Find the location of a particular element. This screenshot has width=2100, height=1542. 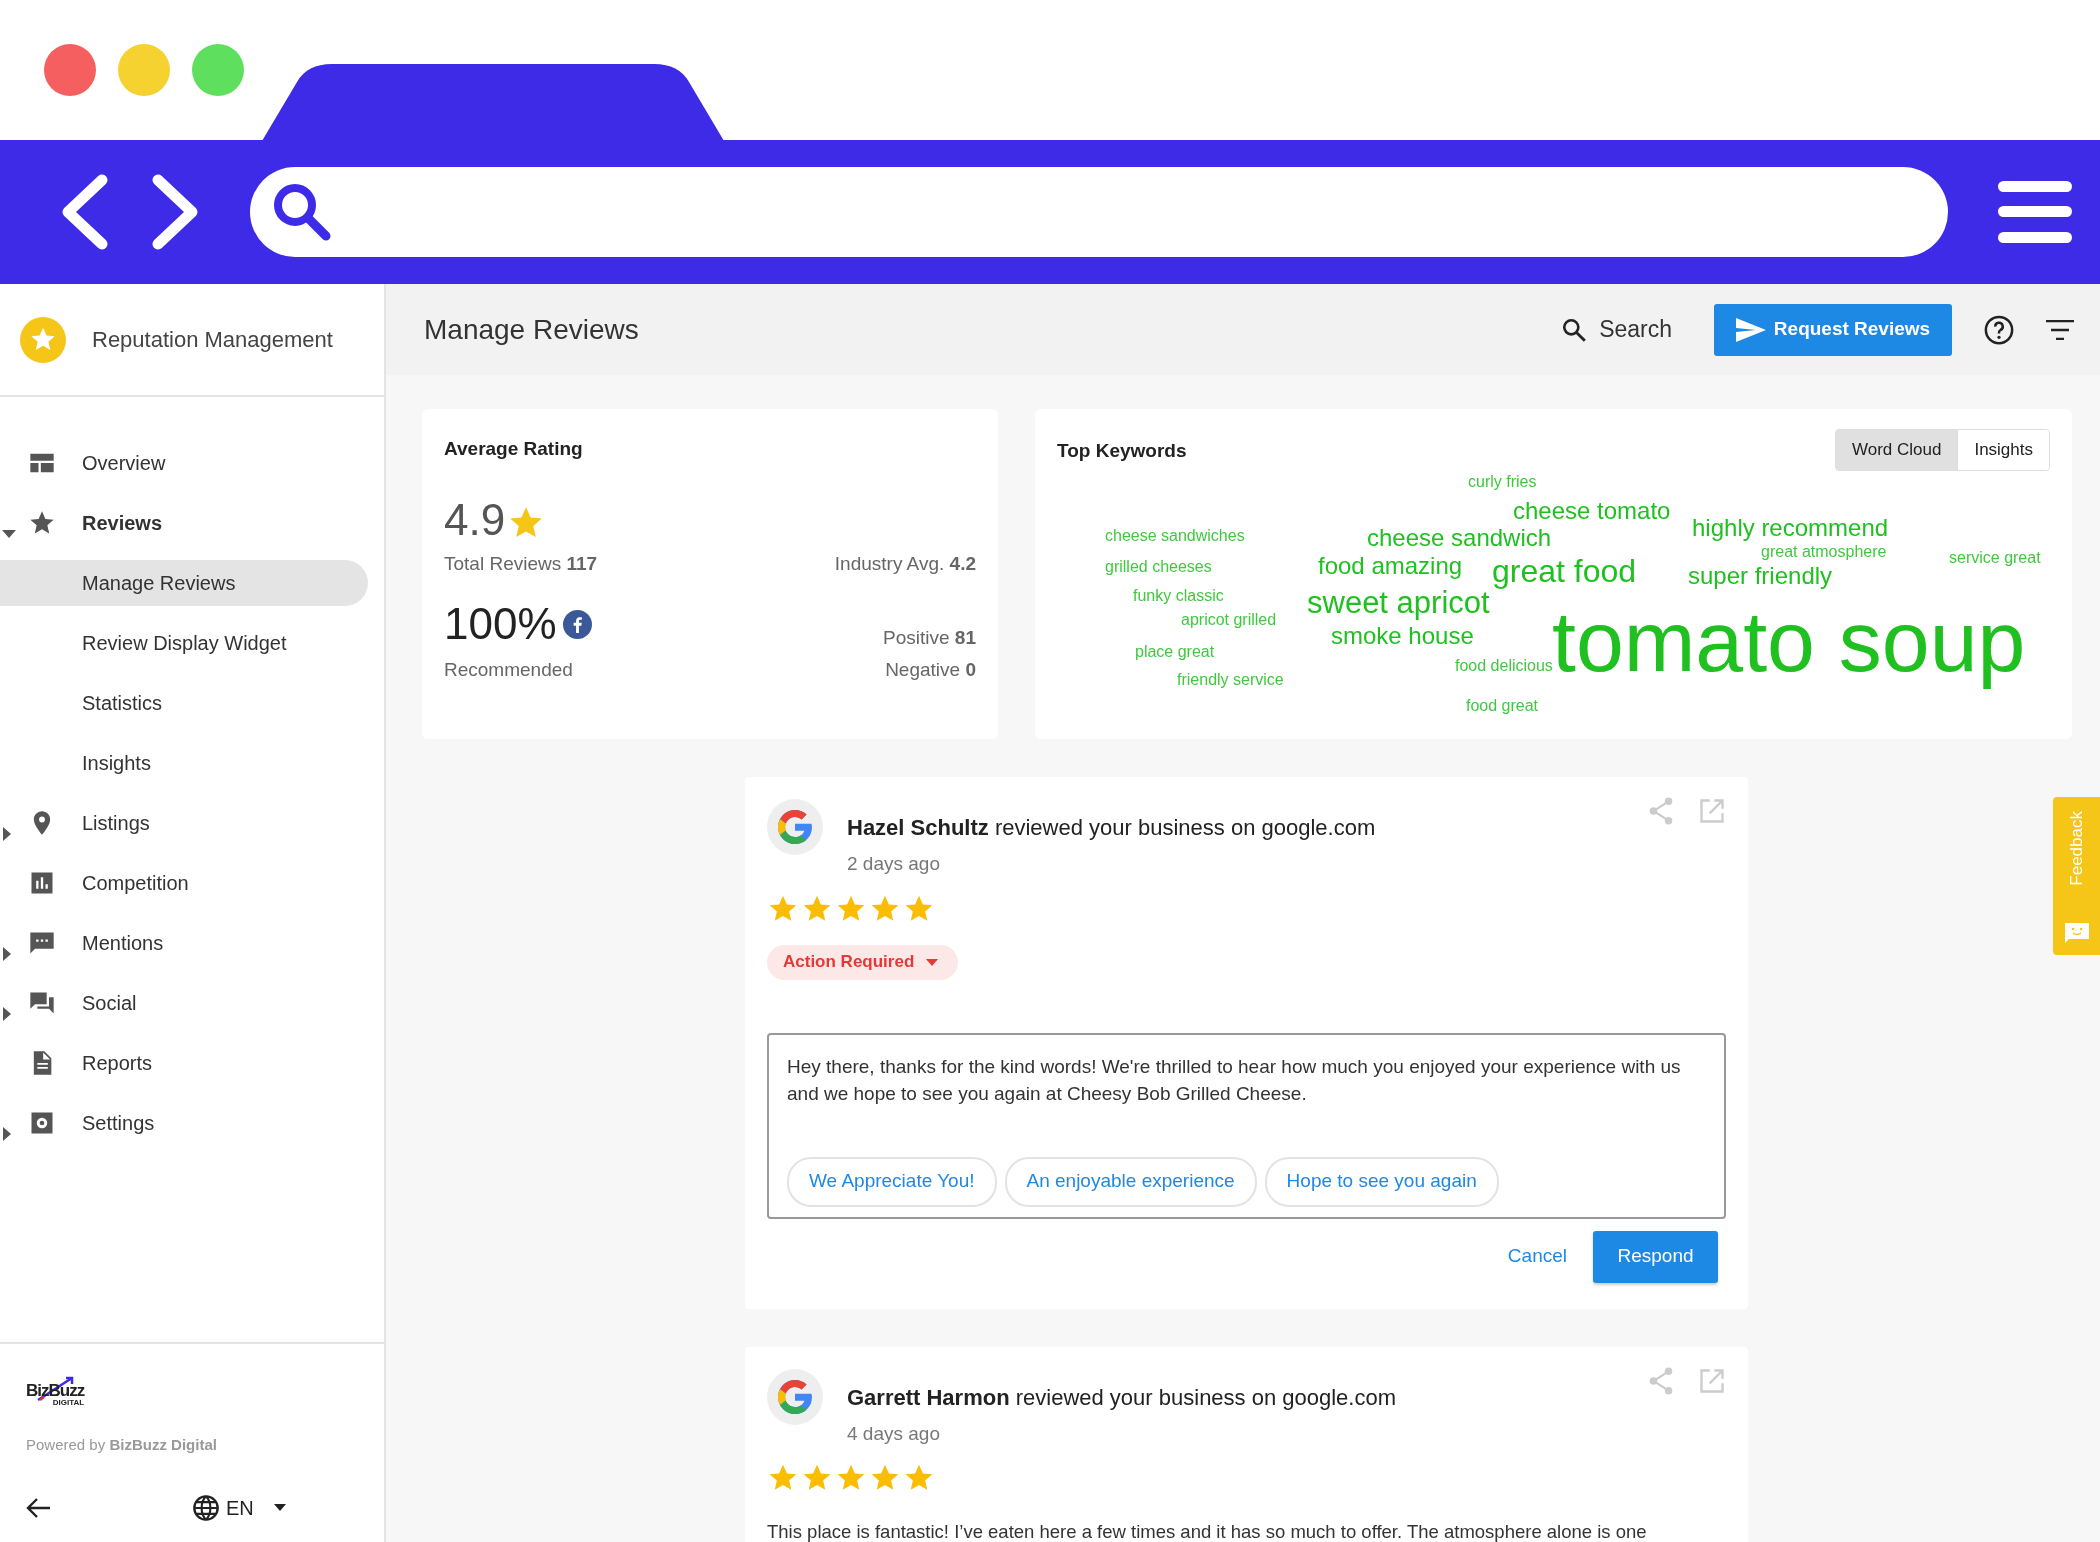

keyword: smoke house is located at coordinates (1402, 636).